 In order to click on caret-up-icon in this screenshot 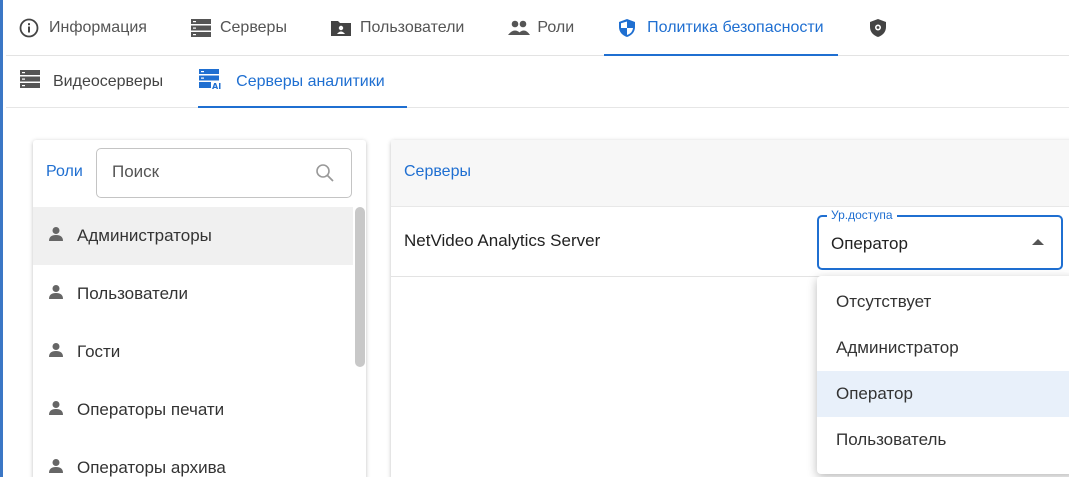, I will do `click(1038, 242)`.